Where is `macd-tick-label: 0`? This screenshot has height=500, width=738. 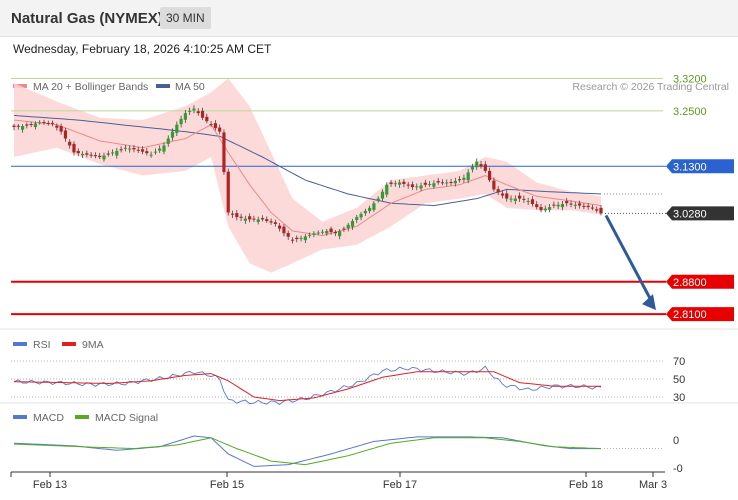
macd-tick-label: 0 is located at coordinates (676, 441).